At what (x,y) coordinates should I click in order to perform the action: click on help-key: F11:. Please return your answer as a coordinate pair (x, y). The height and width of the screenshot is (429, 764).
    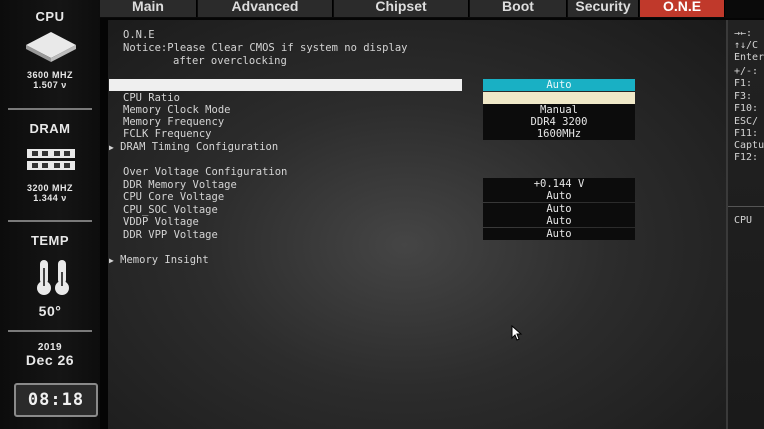
    Looking at the image, I should click on (746, 133).